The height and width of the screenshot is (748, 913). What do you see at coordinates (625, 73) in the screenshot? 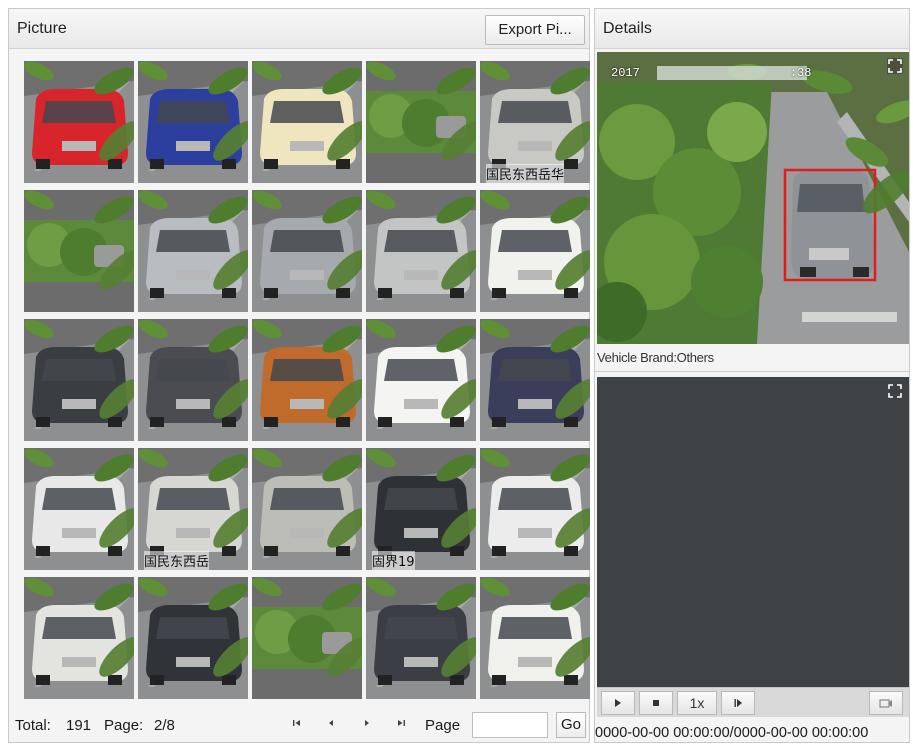
I see `timestamp-prefix: 2017` at bounding box center [625, 73].